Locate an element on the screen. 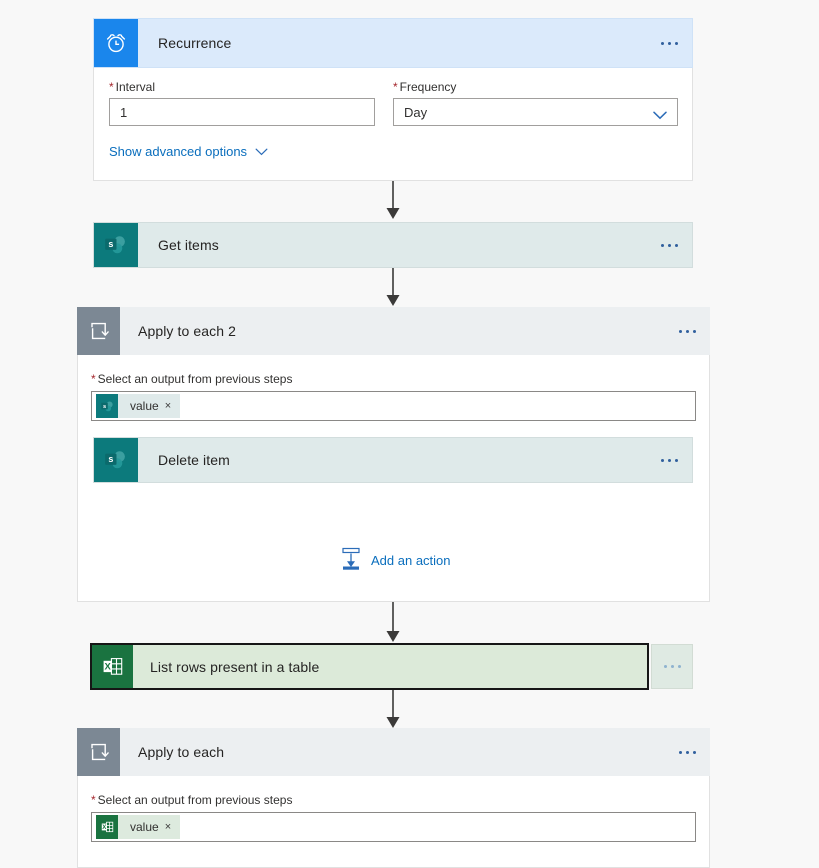 This screenshot has width=819, height=868. list-rows-menu-button is located at coordinates (672, 666).